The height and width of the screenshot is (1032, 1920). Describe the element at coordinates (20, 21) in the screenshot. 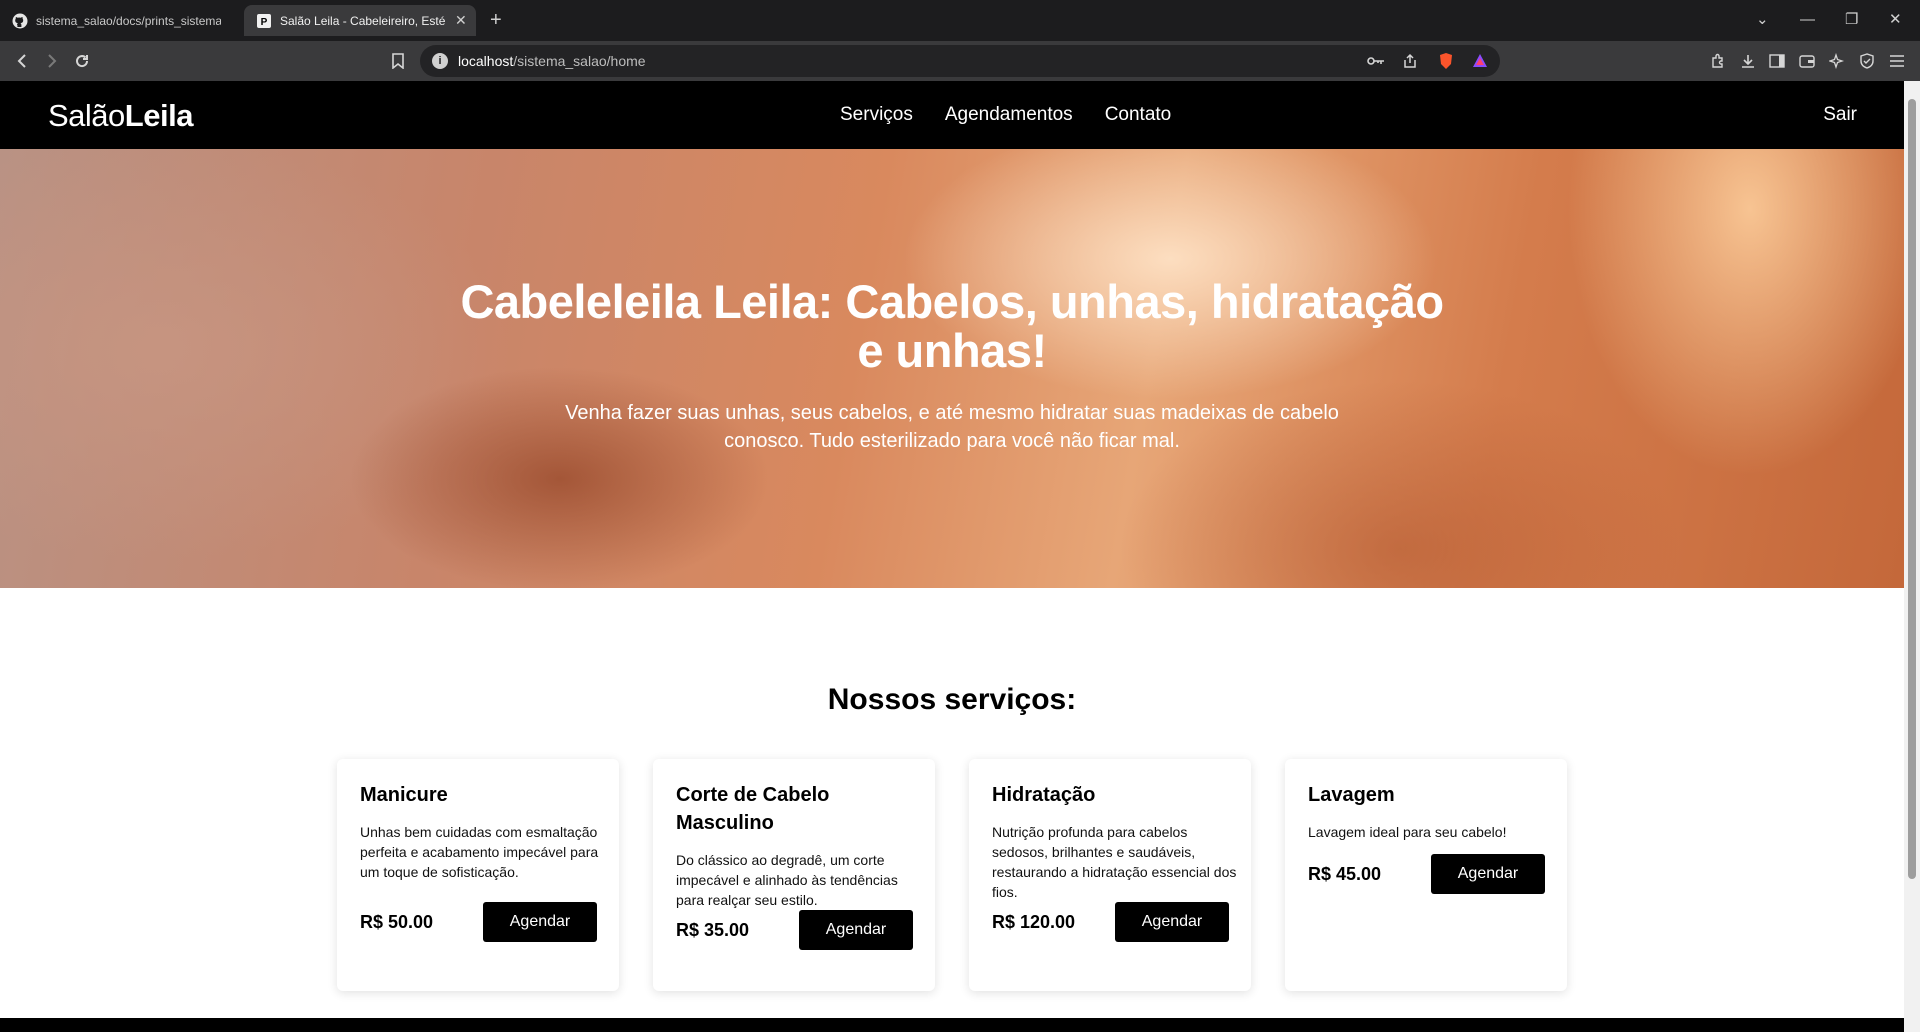

I see `github-icon` at that location.